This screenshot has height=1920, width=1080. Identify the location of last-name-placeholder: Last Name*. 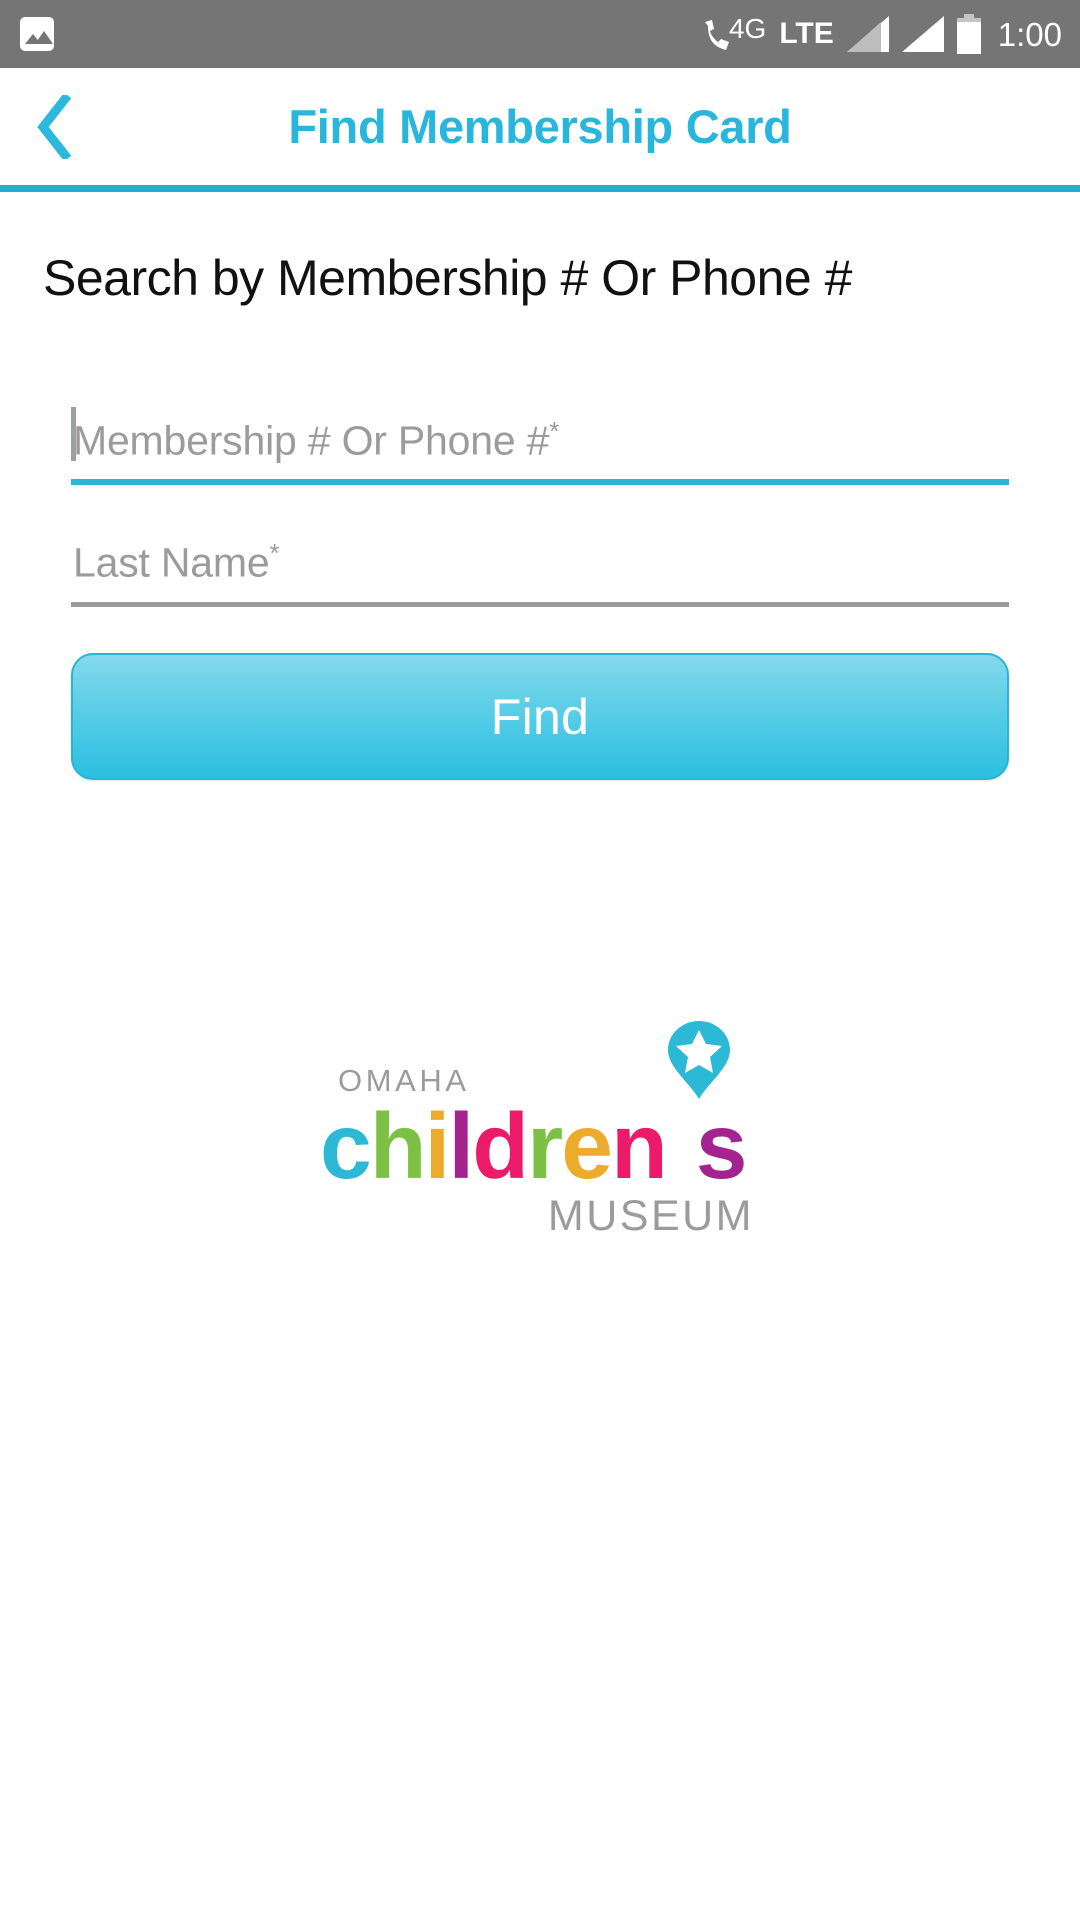
(176, 562).